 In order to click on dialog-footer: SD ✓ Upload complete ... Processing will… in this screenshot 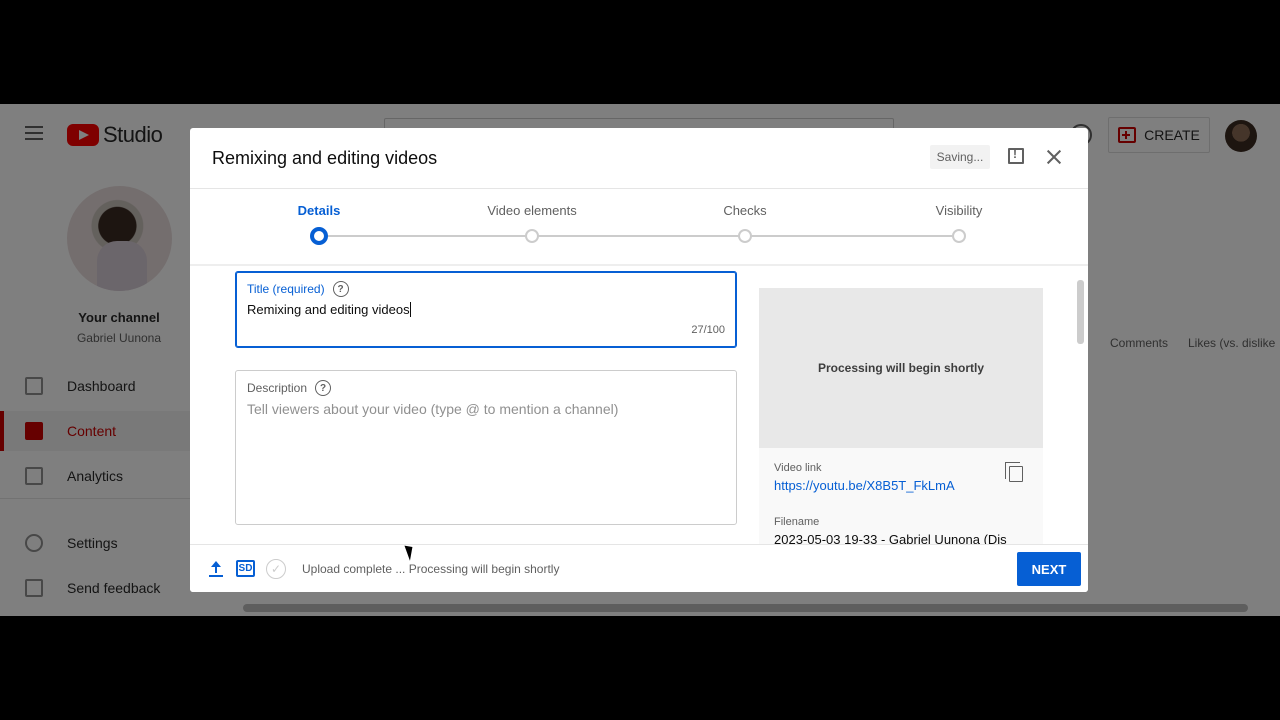, I will do `click(639, 568)`.